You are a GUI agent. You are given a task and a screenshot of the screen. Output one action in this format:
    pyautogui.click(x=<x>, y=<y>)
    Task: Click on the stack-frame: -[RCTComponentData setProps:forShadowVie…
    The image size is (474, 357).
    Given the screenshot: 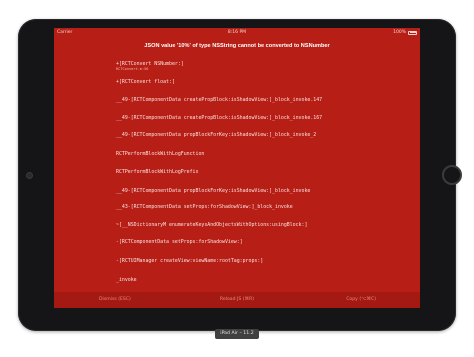 What is the action you would take?
    pyautogui.click(x=179, y=242)
    